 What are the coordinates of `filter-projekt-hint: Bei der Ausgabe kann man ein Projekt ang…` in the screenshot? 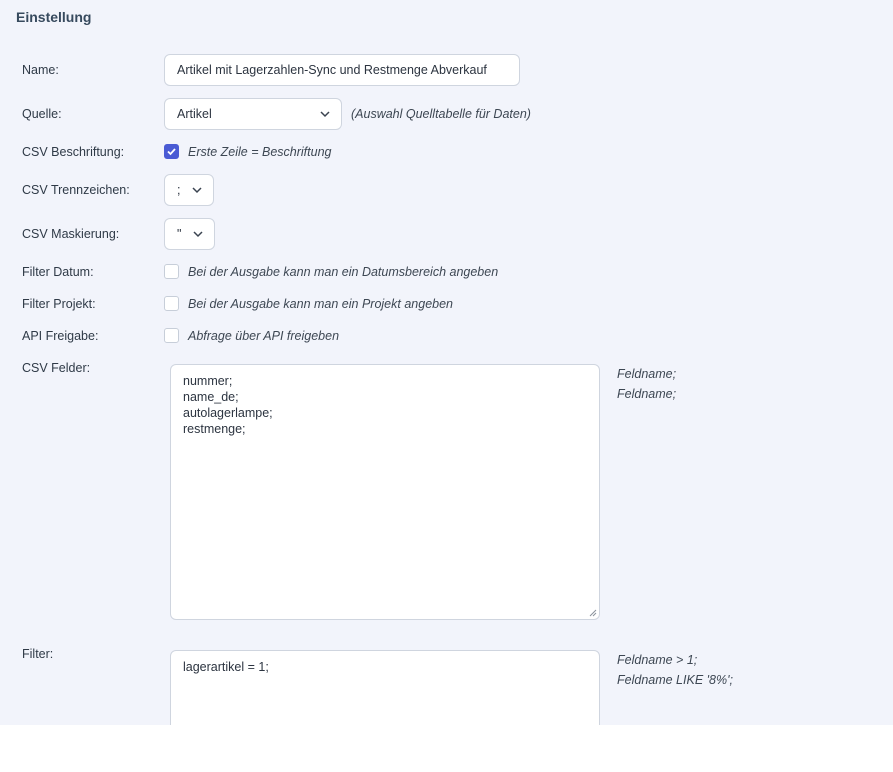 It's located at (320, 304).